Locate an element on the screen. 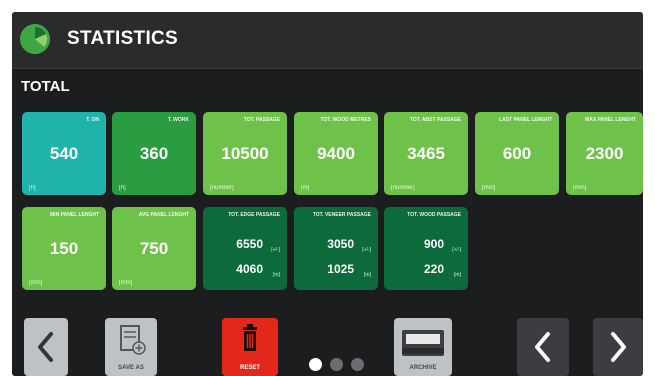 This screenshot has height=376, width=655. section-title: TOTAL is located at coordinates (45, 86).